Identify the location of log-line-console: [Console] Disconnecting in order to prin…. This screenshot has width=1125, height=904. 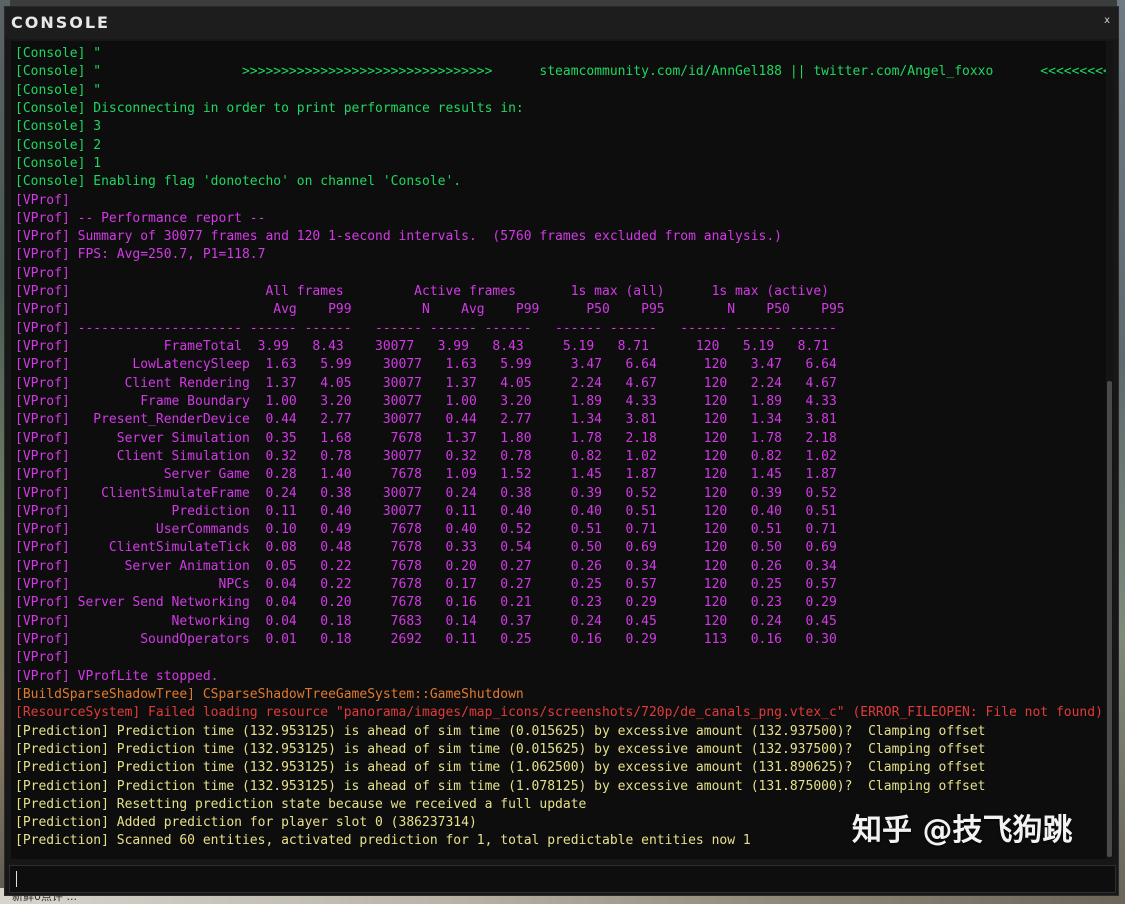
(269, 108).